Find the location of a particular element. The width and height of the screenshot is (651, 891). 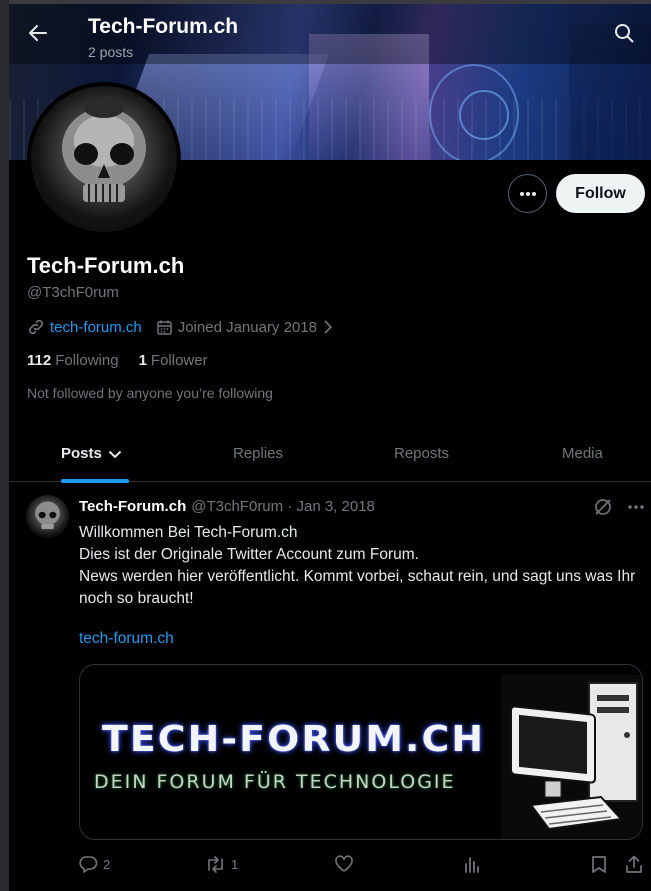

post-avatar is located at coordinates (47, 516).